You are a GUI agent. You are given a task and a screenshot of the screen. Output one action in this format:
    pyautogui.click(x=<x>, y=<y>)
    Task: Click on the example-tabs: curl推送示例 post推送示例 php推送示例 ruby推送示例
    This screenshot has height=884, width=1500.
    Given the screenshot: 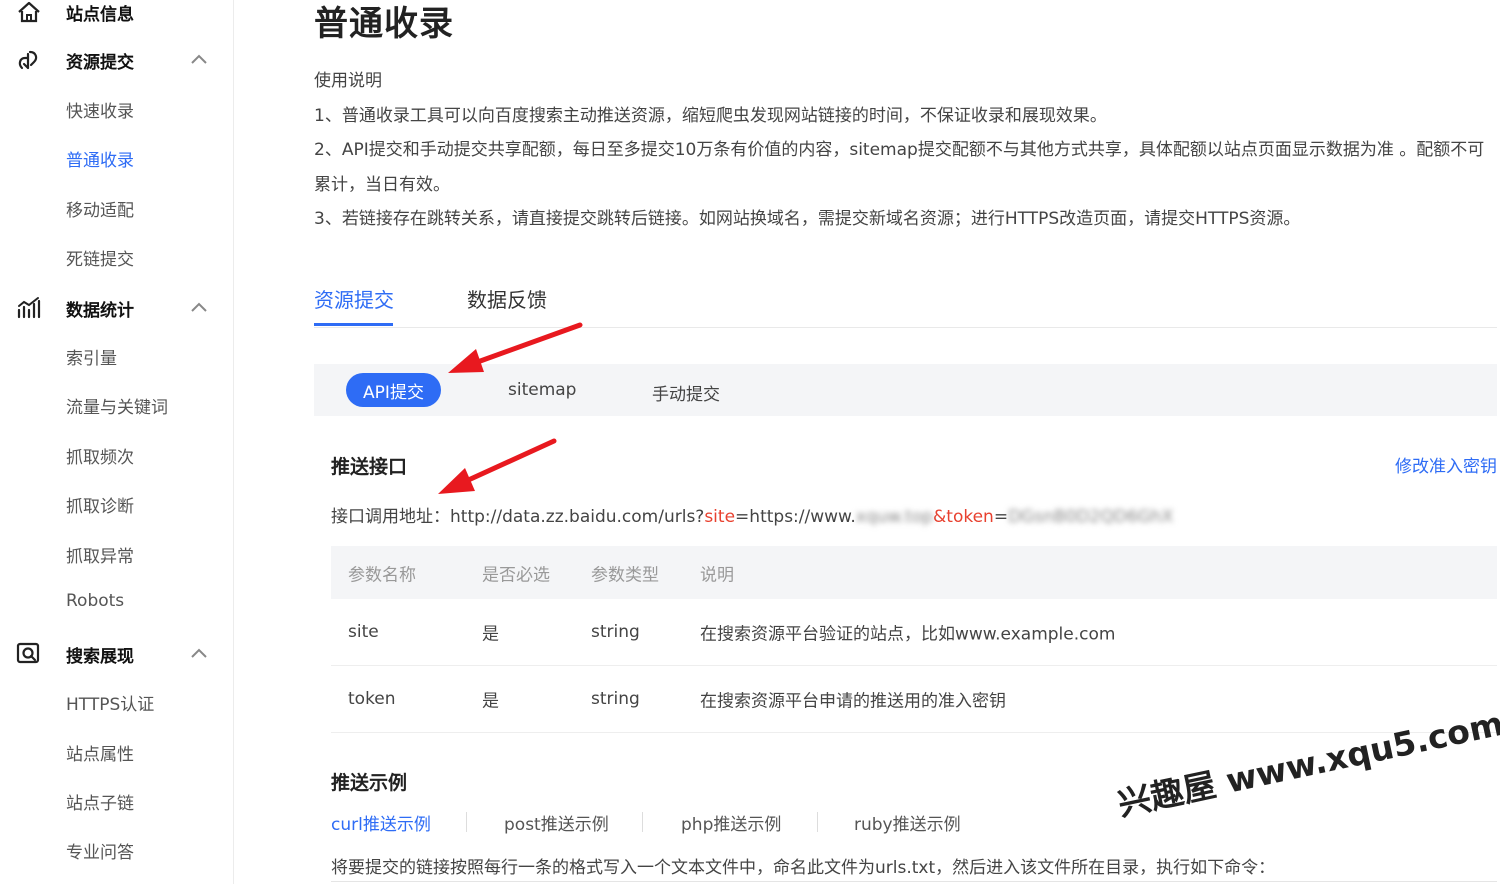 What is the action you would take?
    pyautogui.click(x=881, y=822)
    